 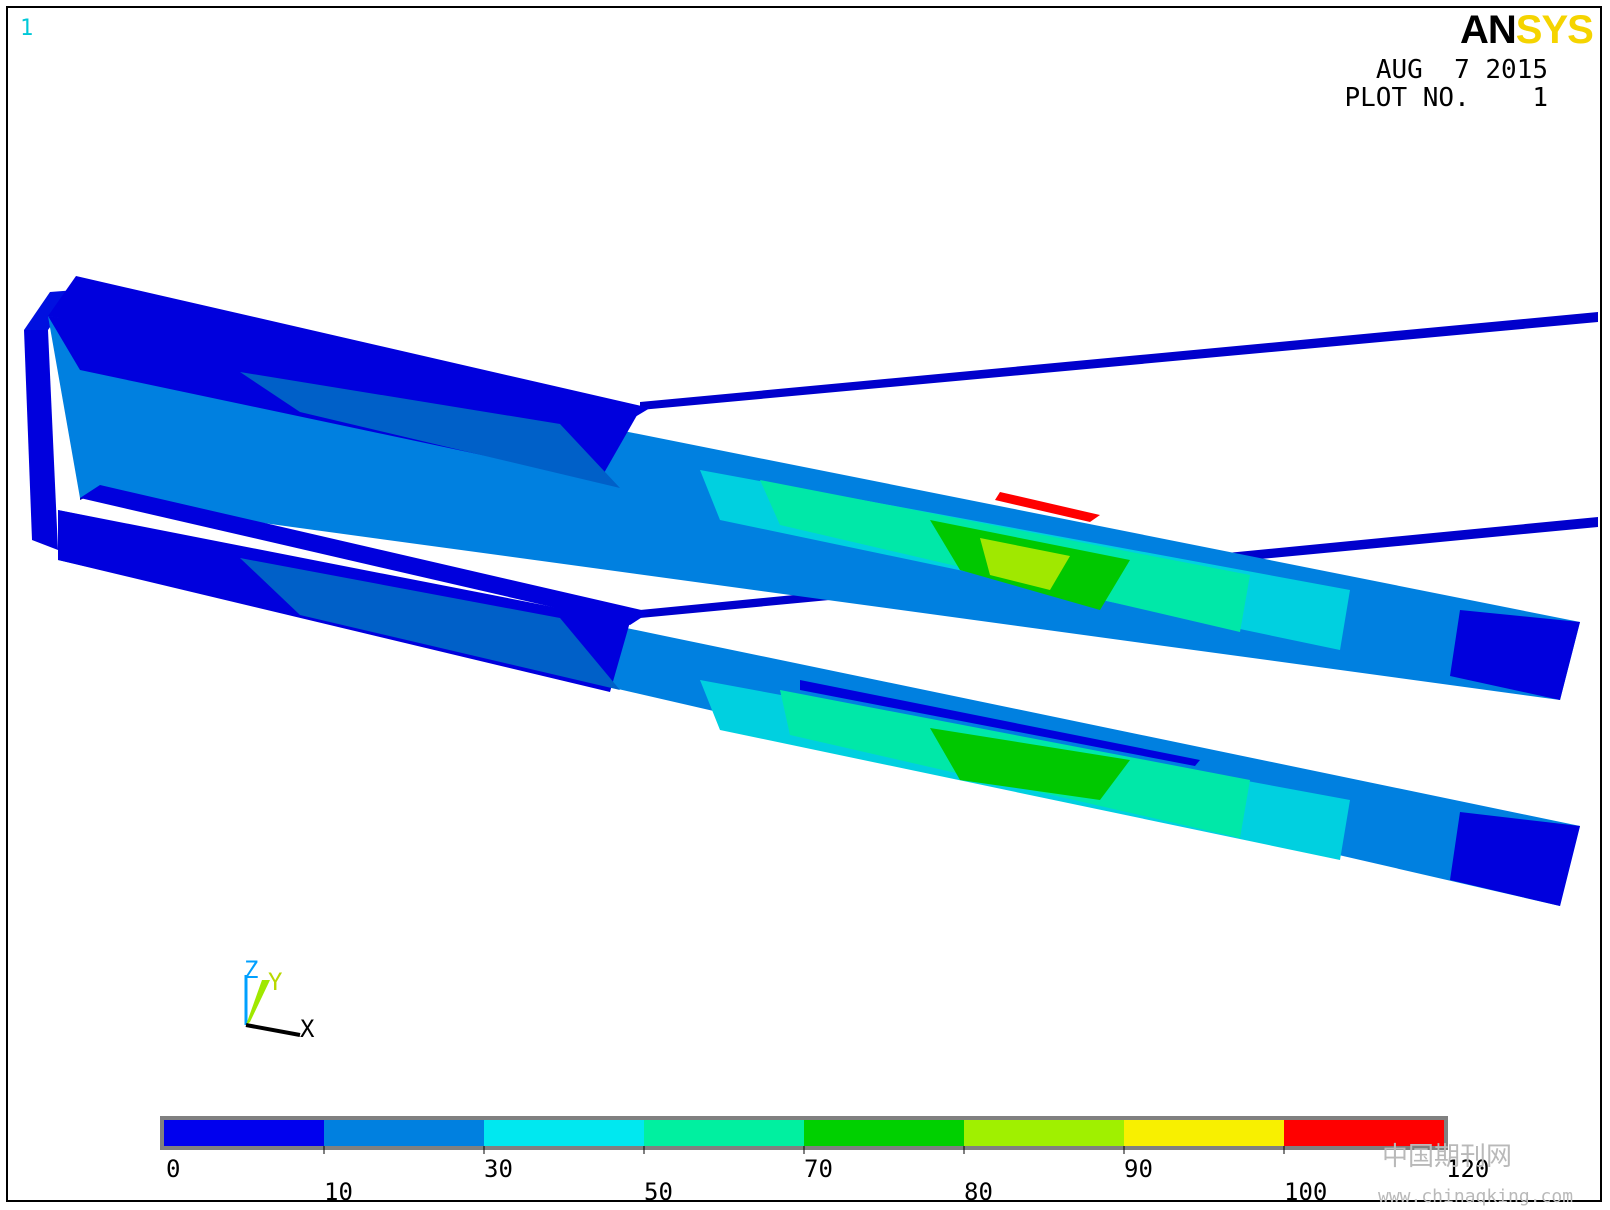 What do you see at coordinates (307, 1029) in the screenshot?
I see `triad-x-label: X` at bounding box center [307, 1029].